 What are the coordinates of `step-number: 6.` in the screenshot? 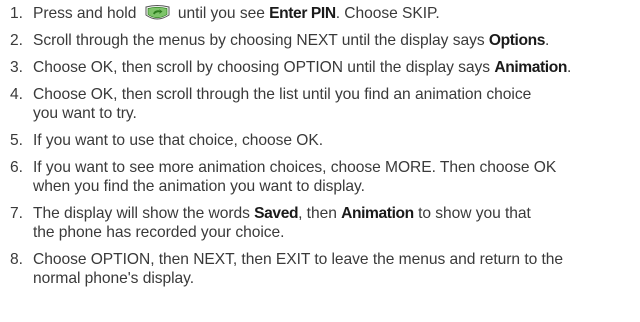 It's located at (16, 167).